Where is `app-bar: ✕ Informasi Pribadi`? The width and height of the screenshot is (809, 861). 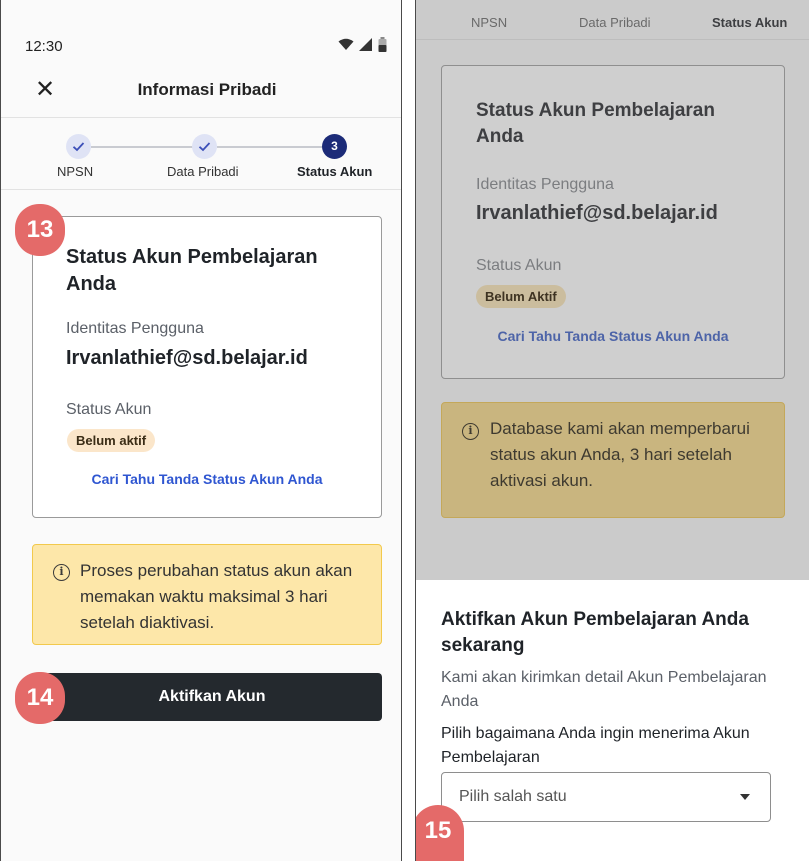 app-bar: ✕ Informasi Pribadi is located at coordinates (201, 90).